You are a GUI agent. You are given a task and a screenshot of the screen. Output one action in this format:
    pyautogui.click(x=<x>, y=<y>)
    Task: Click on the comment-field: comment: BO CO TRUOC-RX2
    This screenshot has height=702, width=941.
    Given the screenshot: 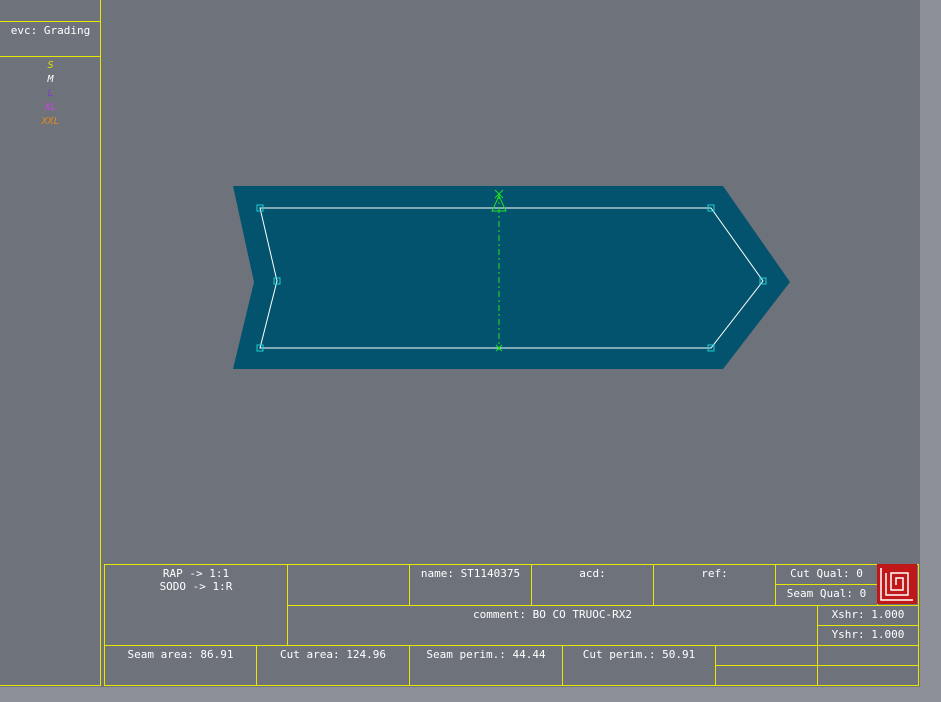 What is the action you would take?
    pyautogui.click(x=552, y=625)
    